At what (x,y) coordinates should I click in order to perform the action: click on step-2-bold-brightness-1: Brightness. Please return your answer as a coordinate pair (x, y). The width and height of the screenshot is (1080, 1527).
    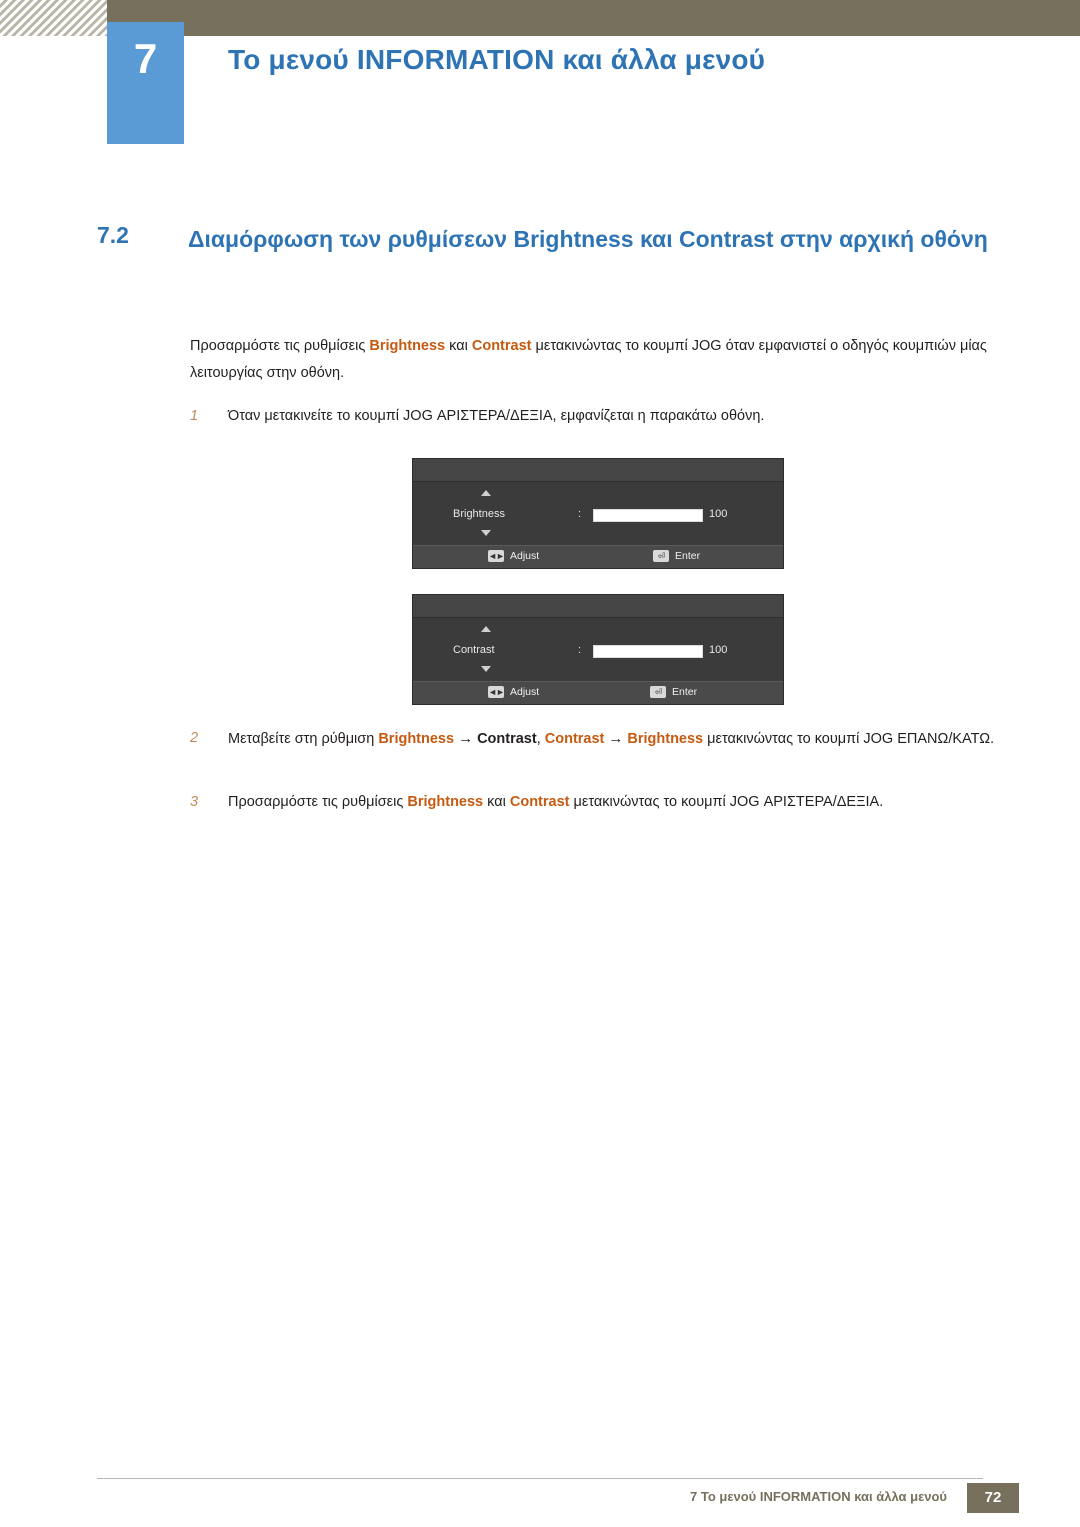
    Looking at the image, I should click on (416, 739).